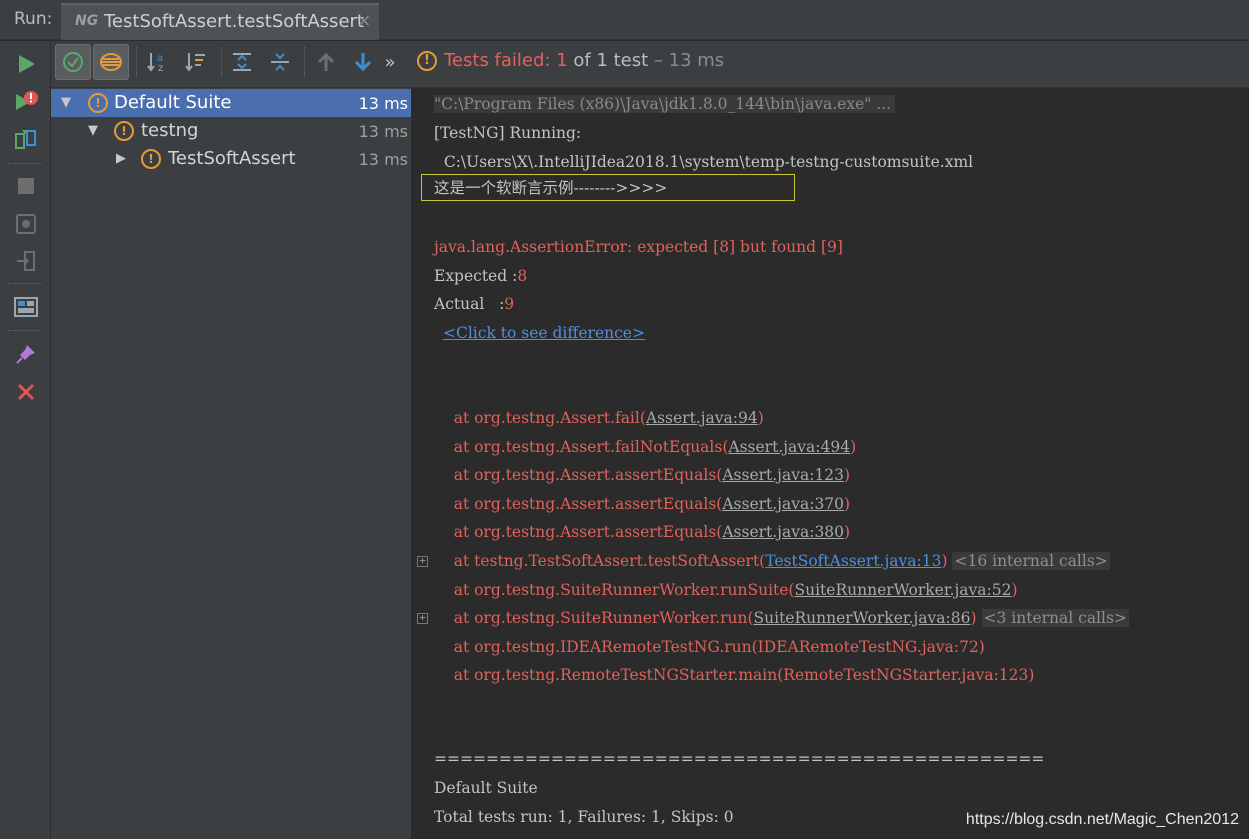 This screenshot has width=1249, height=839. I want to click on tree-item-default-suite: ▼ ! Default Suite 13 ms, so click(231, 103).